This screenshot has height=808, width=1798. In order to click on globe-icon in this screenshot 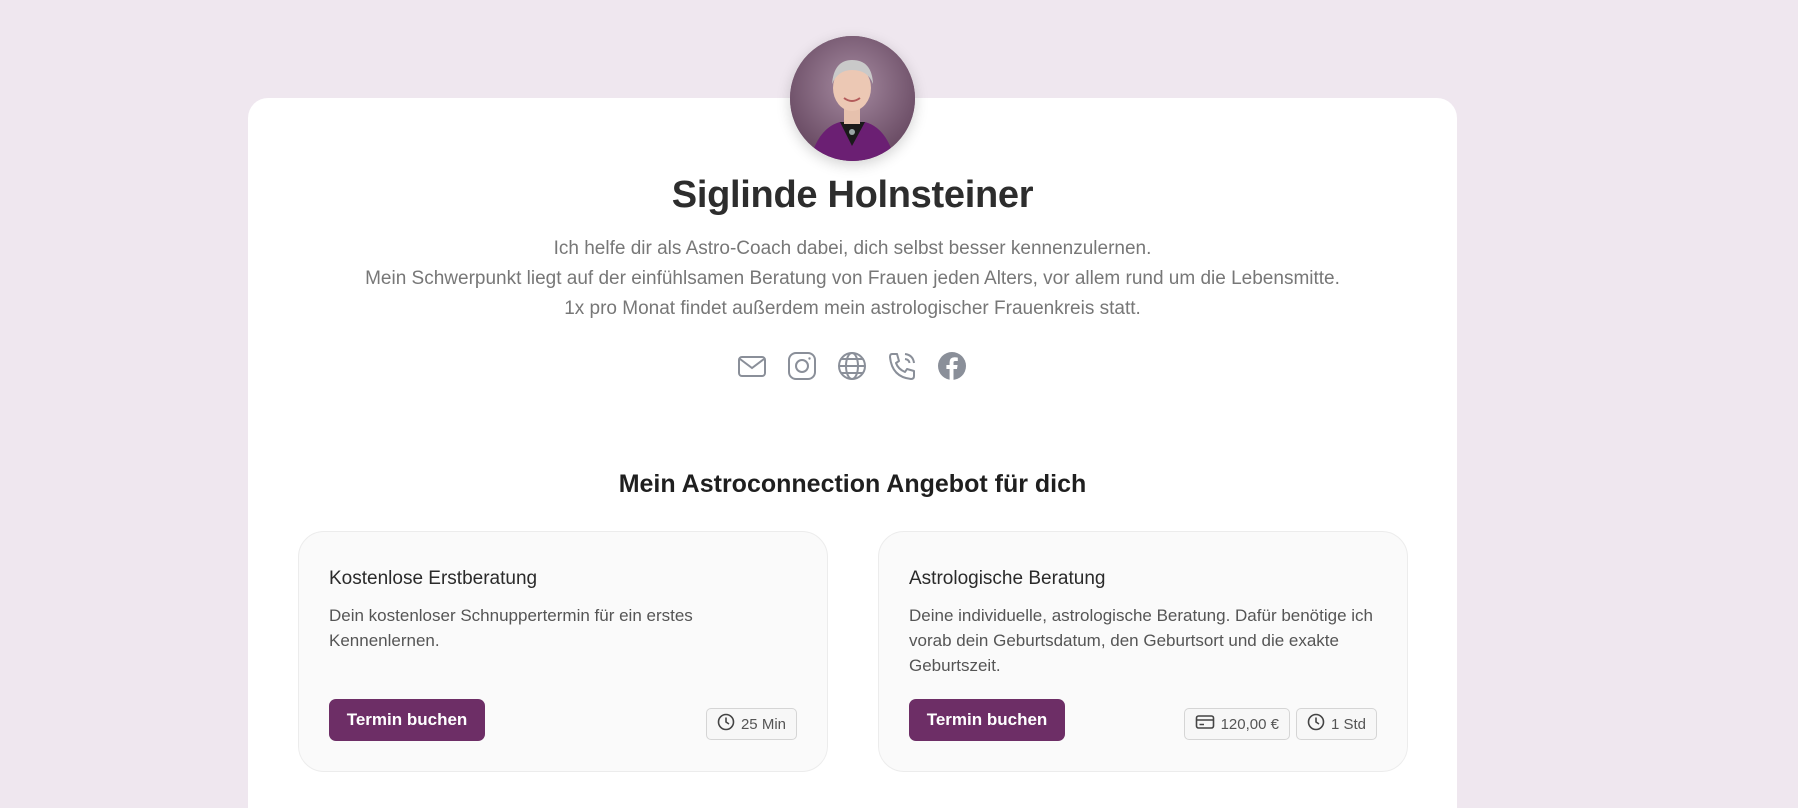, I will do `click(852, 366)`.